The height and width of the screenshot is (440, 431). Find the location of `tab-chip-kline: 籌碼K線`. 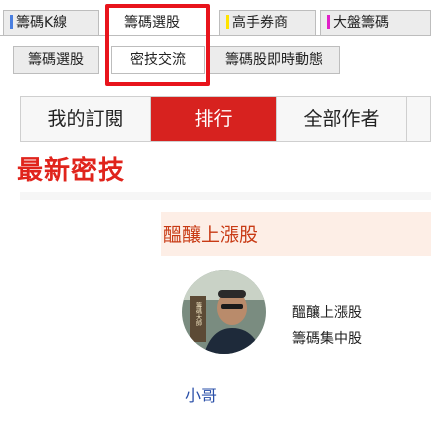

tab-chip-kline: 籌碼K線 is located at coordinates (51, 23).